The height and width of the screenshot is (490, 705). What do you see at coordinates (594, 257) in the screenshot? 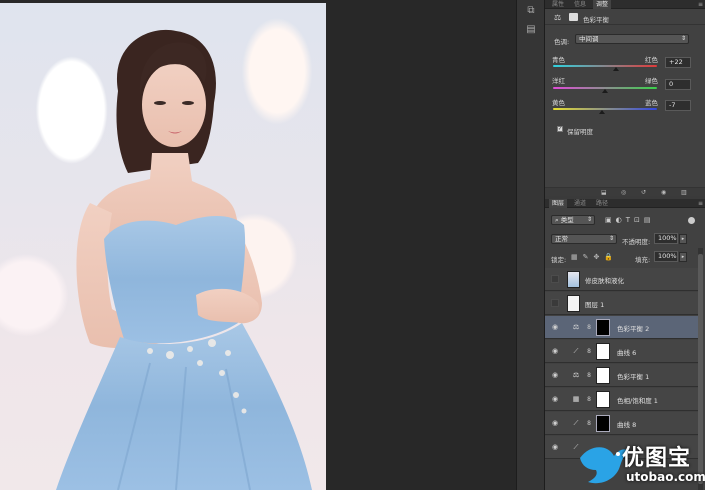
I see `lock-icons: ▦✎✥🔒` at bounding box center [594, 257].